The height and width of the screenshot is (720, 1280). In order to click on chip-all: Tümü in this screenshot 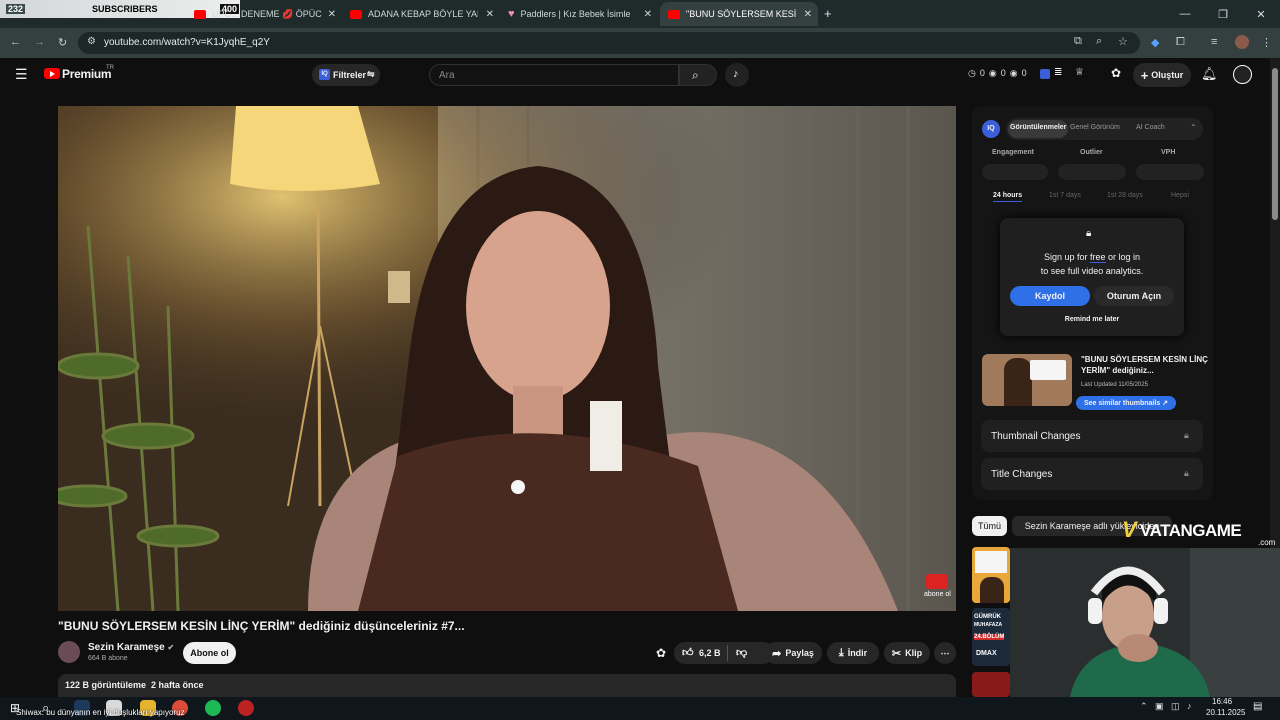, I will do `click(989, 526)`.